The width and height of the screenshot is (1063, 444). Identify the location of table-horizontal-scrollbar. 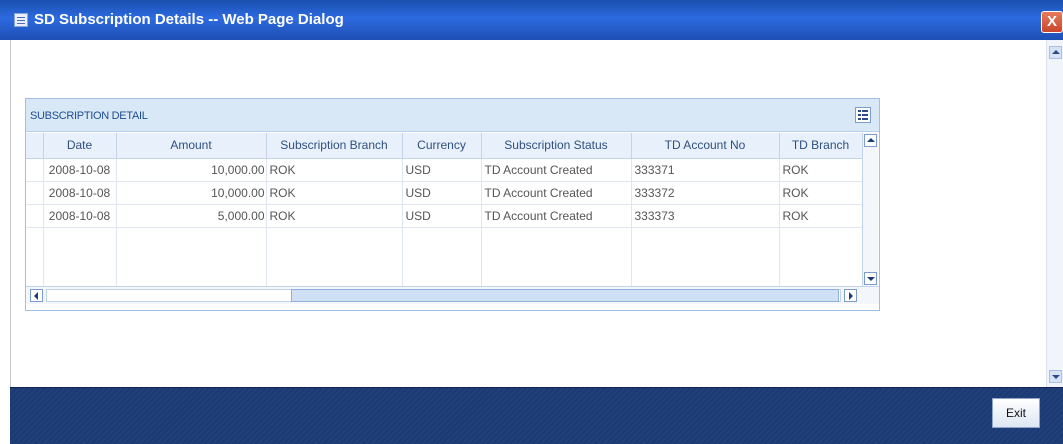
(452, 295).